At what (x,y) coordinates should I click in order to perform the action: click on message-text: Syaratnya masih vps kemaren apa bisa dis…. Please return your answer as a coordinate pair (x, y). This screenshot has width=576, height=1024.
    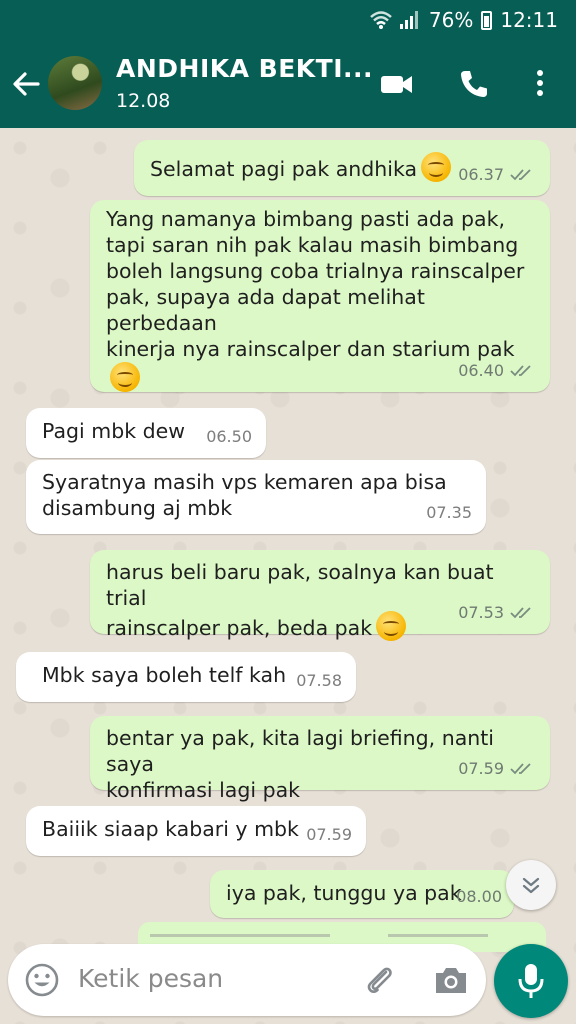
    Looking at the image, I should click on (244, 495).